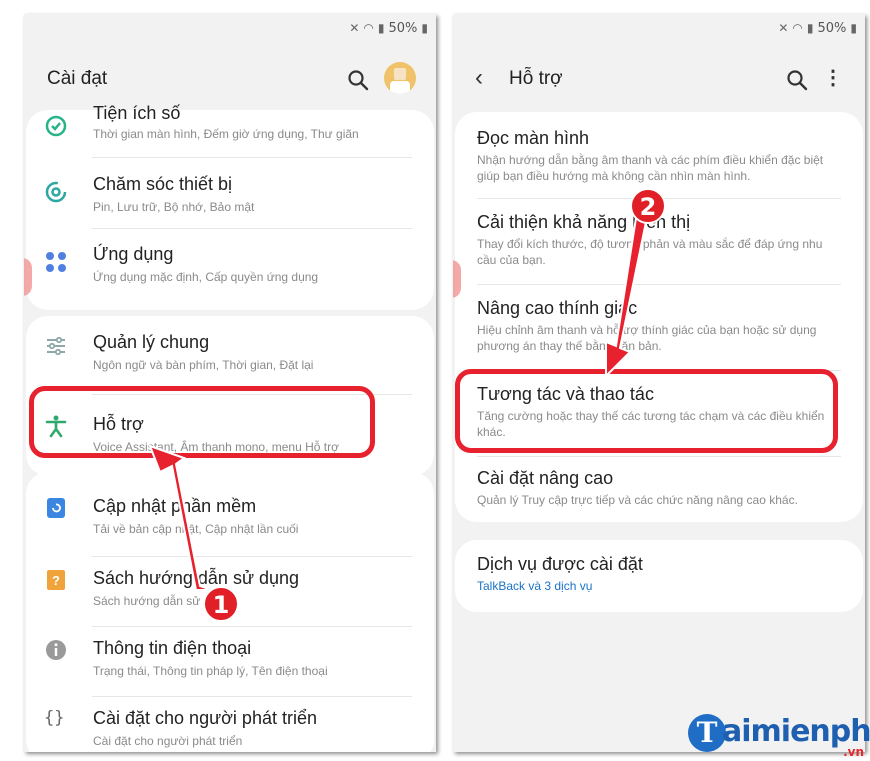  Describe the element at coordinates (175, 506) in the screenshot. I see `item-title: Cập nhật phần mềm` at that location.